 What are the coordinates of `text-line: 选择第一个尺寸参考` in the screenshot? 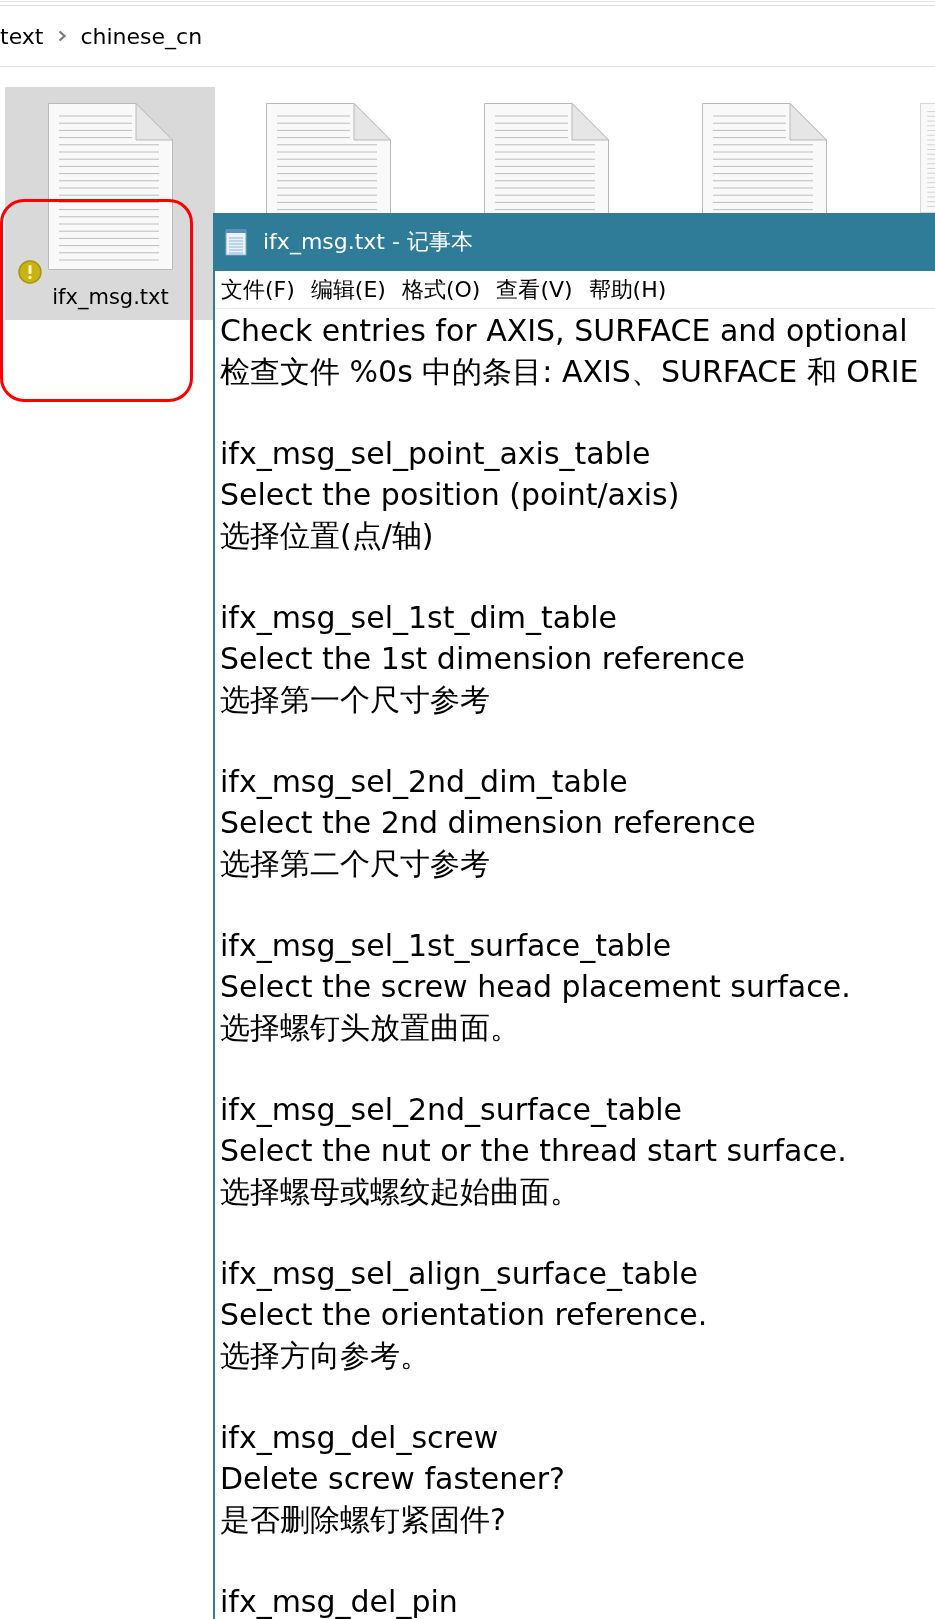 It's located at (355, 700).